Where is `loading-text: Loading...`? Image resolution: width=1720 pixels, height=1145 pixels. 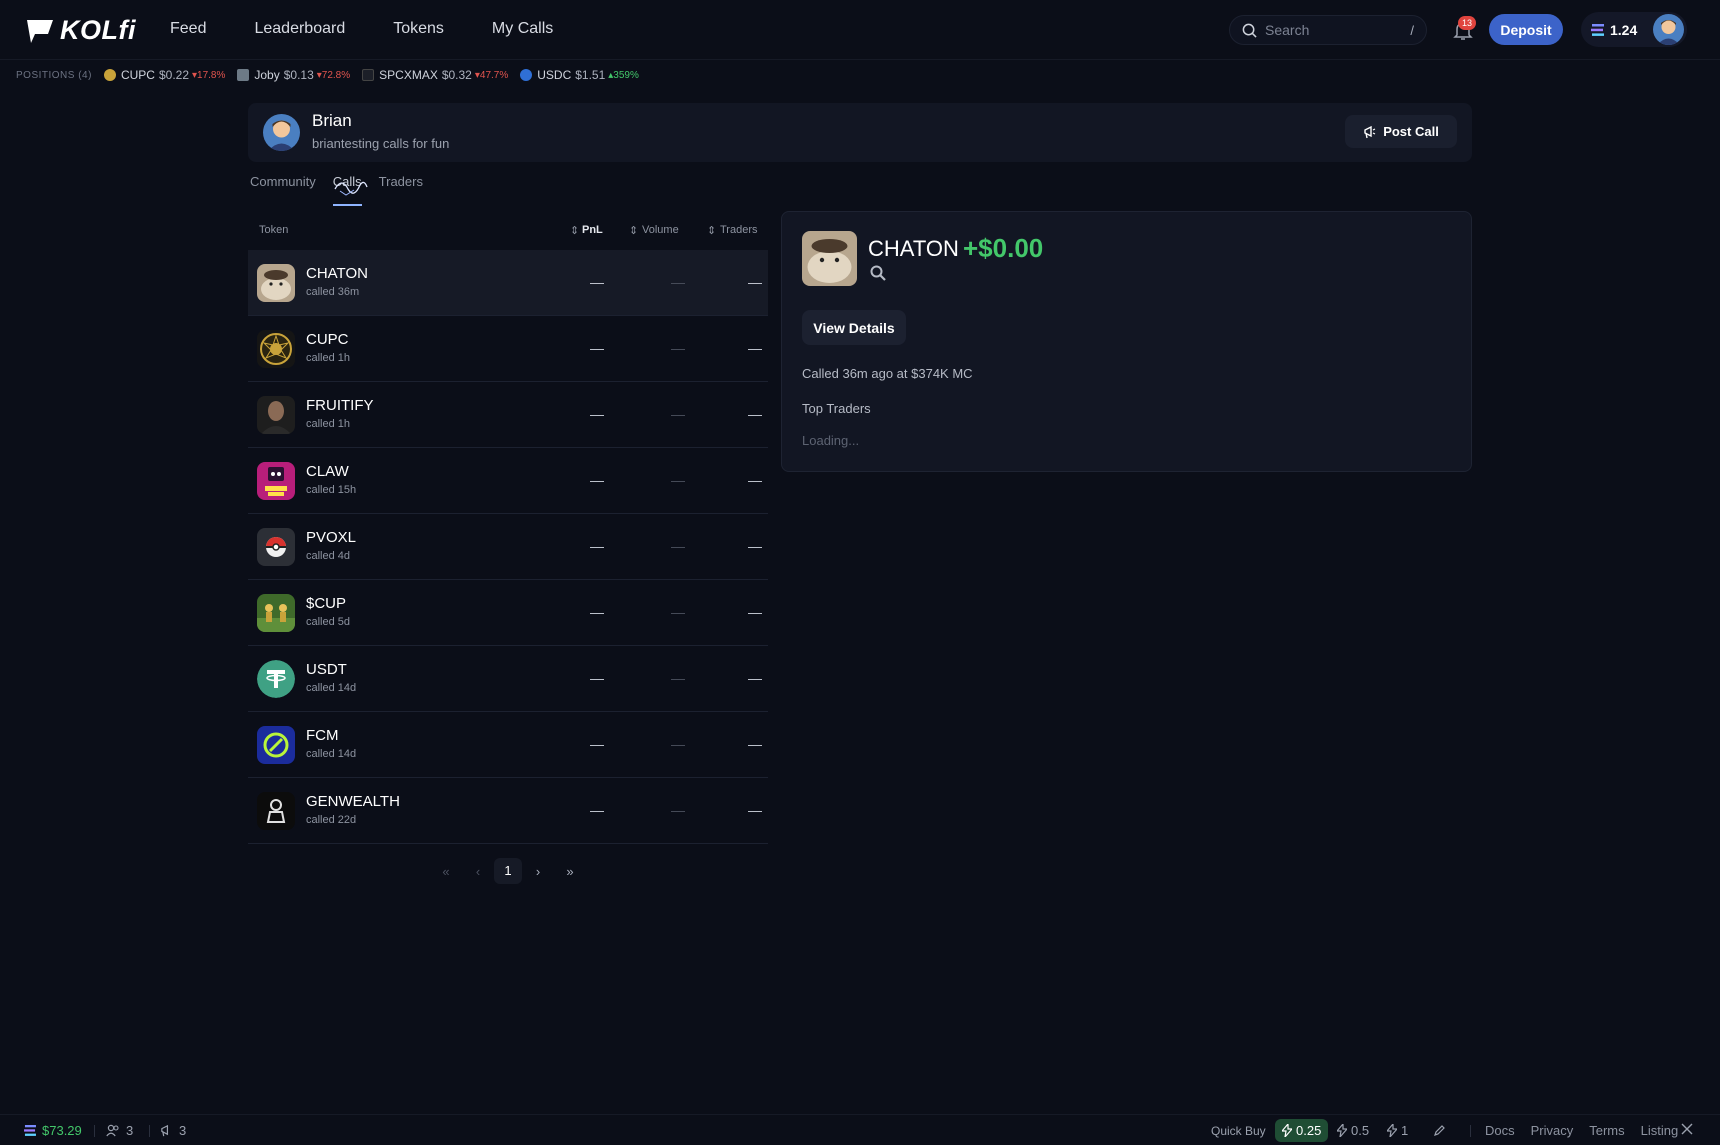
loading-text: Loading... is located at coordinates (831, 440).